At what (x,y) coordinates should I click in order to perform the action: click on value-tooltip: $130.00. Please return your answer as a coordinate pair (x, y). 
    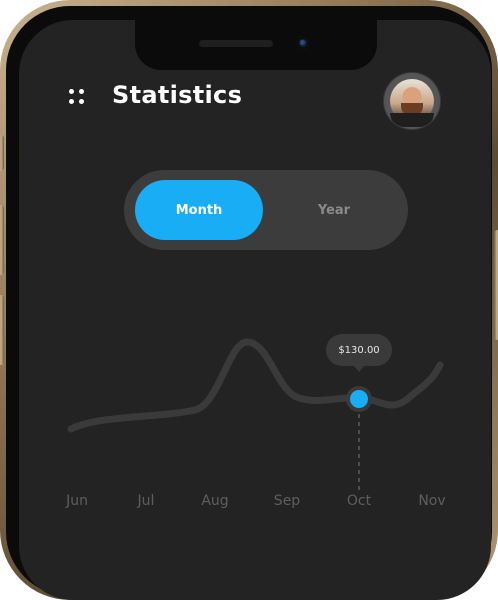
    Looking at the image, I should click on (359, 353).